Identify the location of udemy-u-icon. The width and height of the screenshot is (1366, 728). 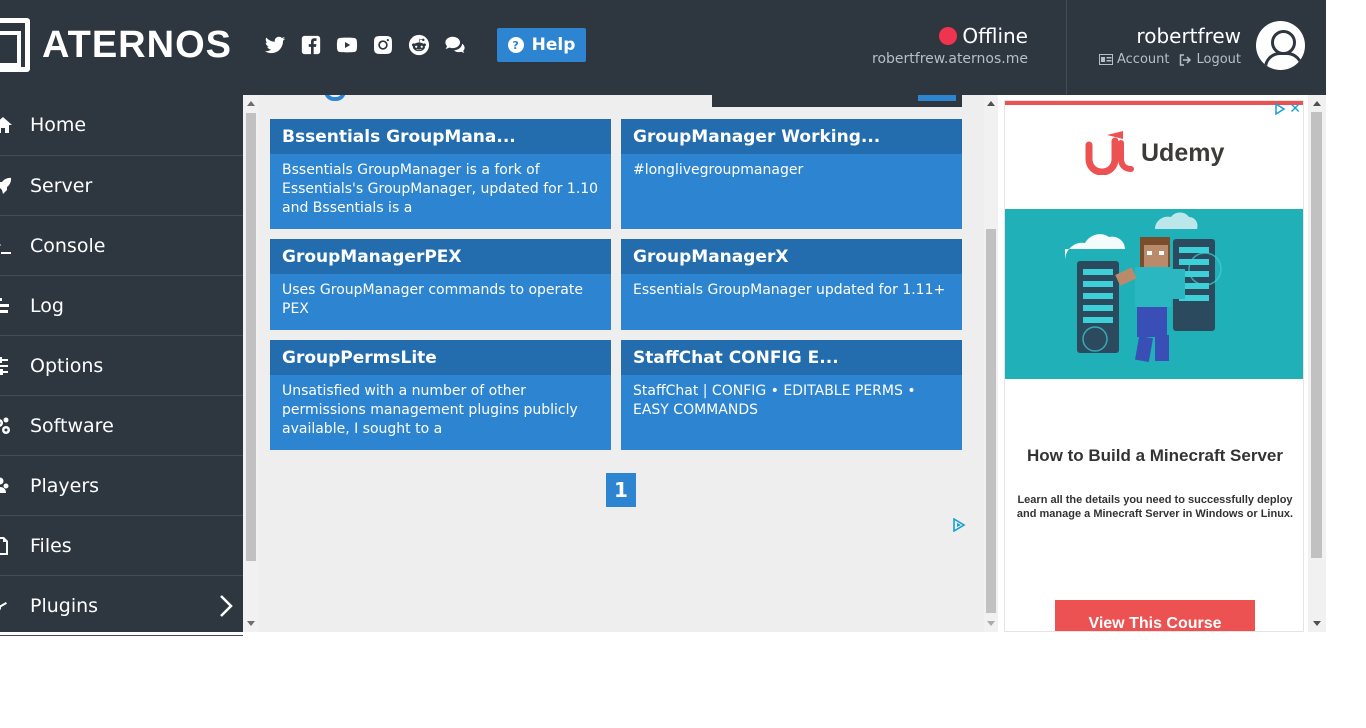
(1109, 153).